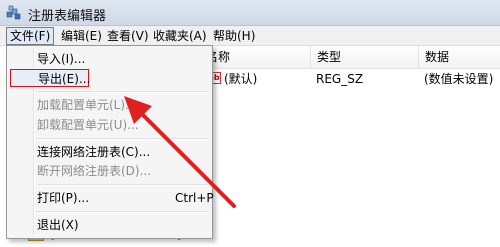 Image resolution: width=500 pixels, height=247 pixels. Describe the element at coordinates (58, 225) in the screenshot. I see `menu-item-exit: 退出(X)` at that location.